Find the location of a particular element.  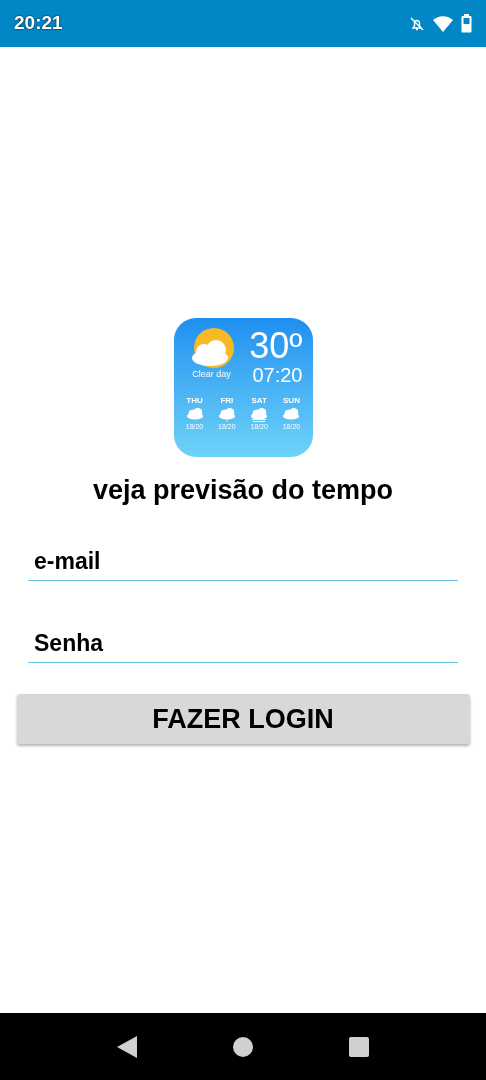

day-label: SAT is located at coordinates (259, 400).